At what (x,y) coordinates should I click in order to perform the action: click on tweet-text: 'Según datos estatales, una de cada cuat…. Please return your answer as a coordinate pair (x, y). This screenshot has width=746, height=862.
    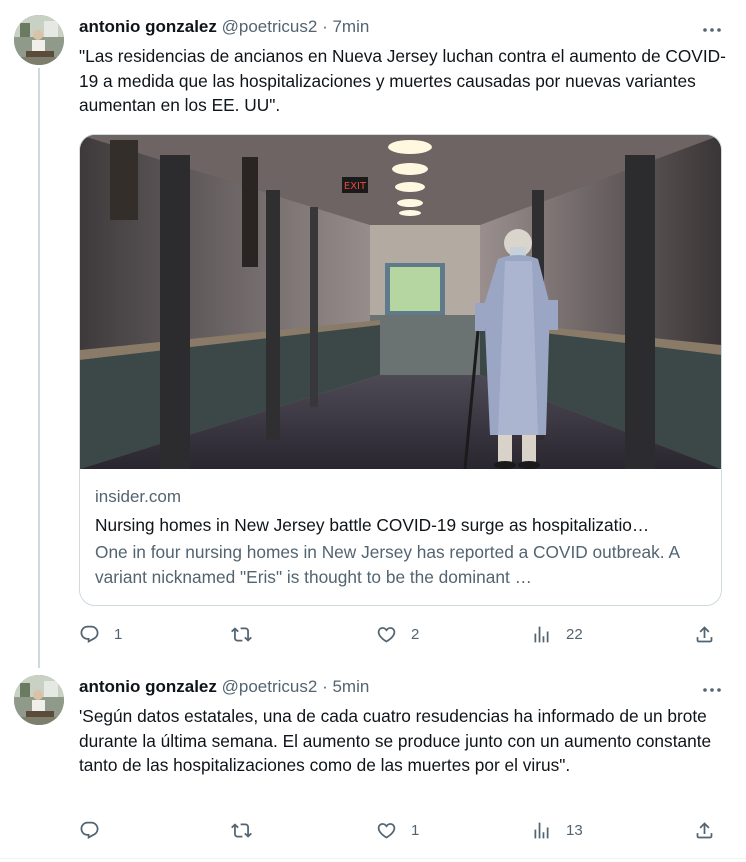
    Looking at the image, I should click on (395, 740).